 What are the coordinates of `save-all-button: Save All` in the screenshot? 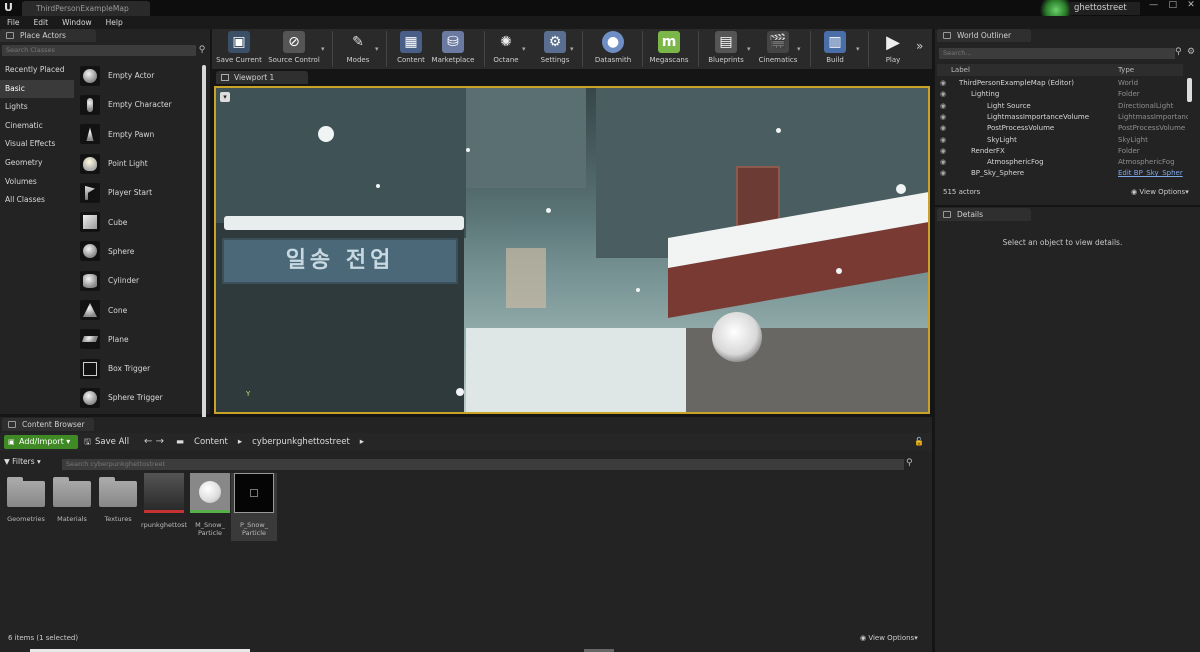 It's located at (106, 442).